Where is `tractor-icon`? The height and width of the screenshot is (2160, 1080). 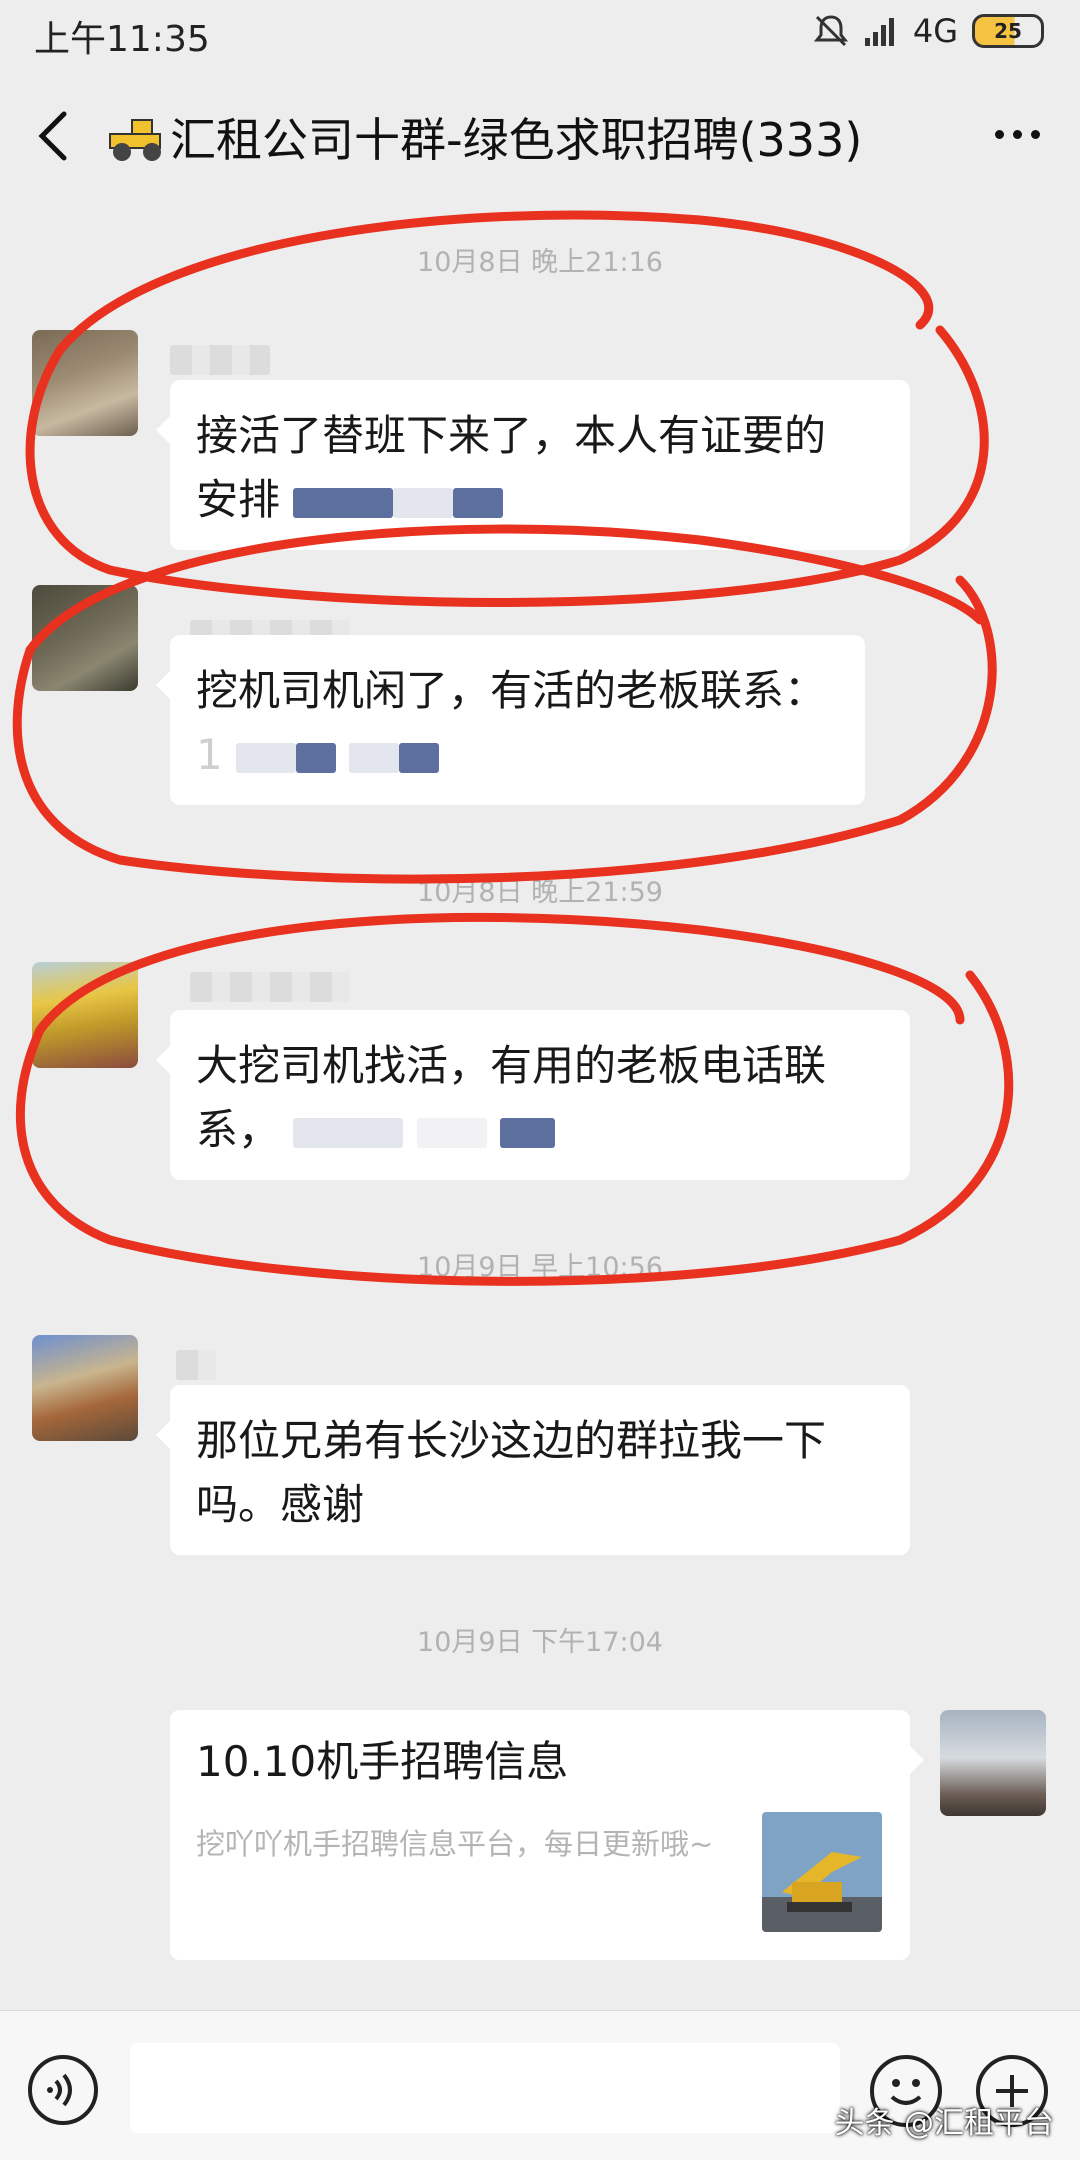
tractor-icon is located at coordinates (135, 140).